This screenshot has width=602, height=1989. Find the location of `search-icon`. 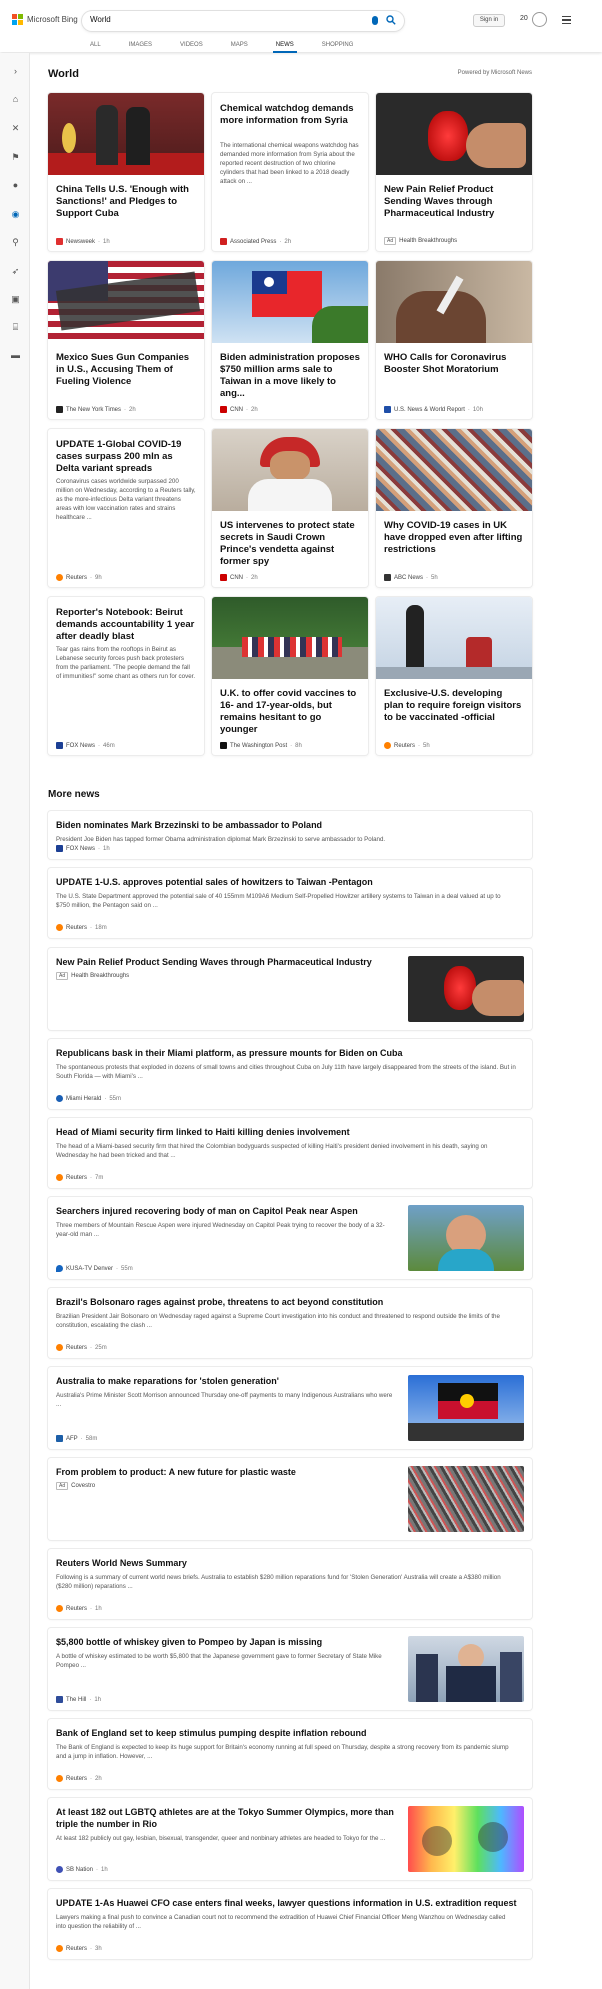

search-icon is located at coordinates (391, 20).